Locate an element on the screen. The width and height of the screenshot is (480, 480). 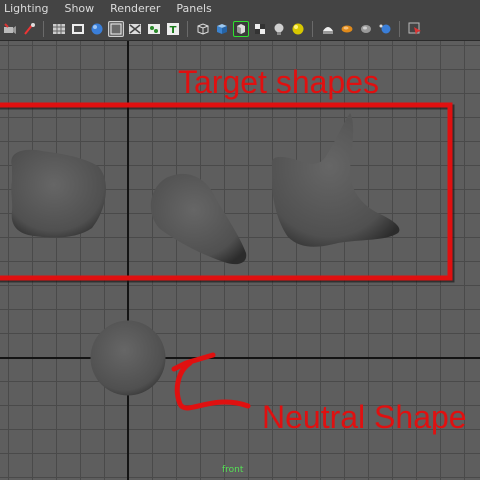
film-gate-icon is located at coordinates (78, 29).